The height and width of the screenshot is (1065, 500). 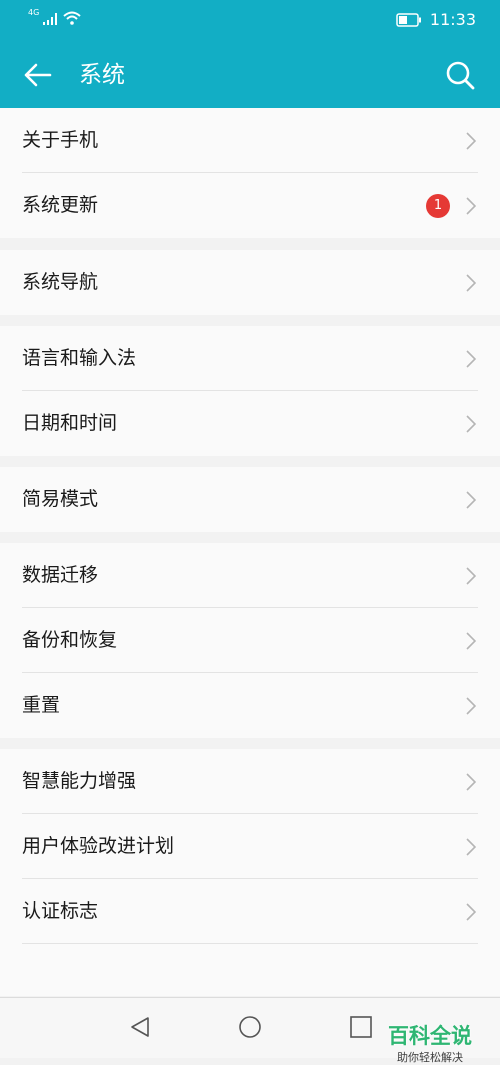 I want to click on clock: 11:33, so click(x=452, y=19).